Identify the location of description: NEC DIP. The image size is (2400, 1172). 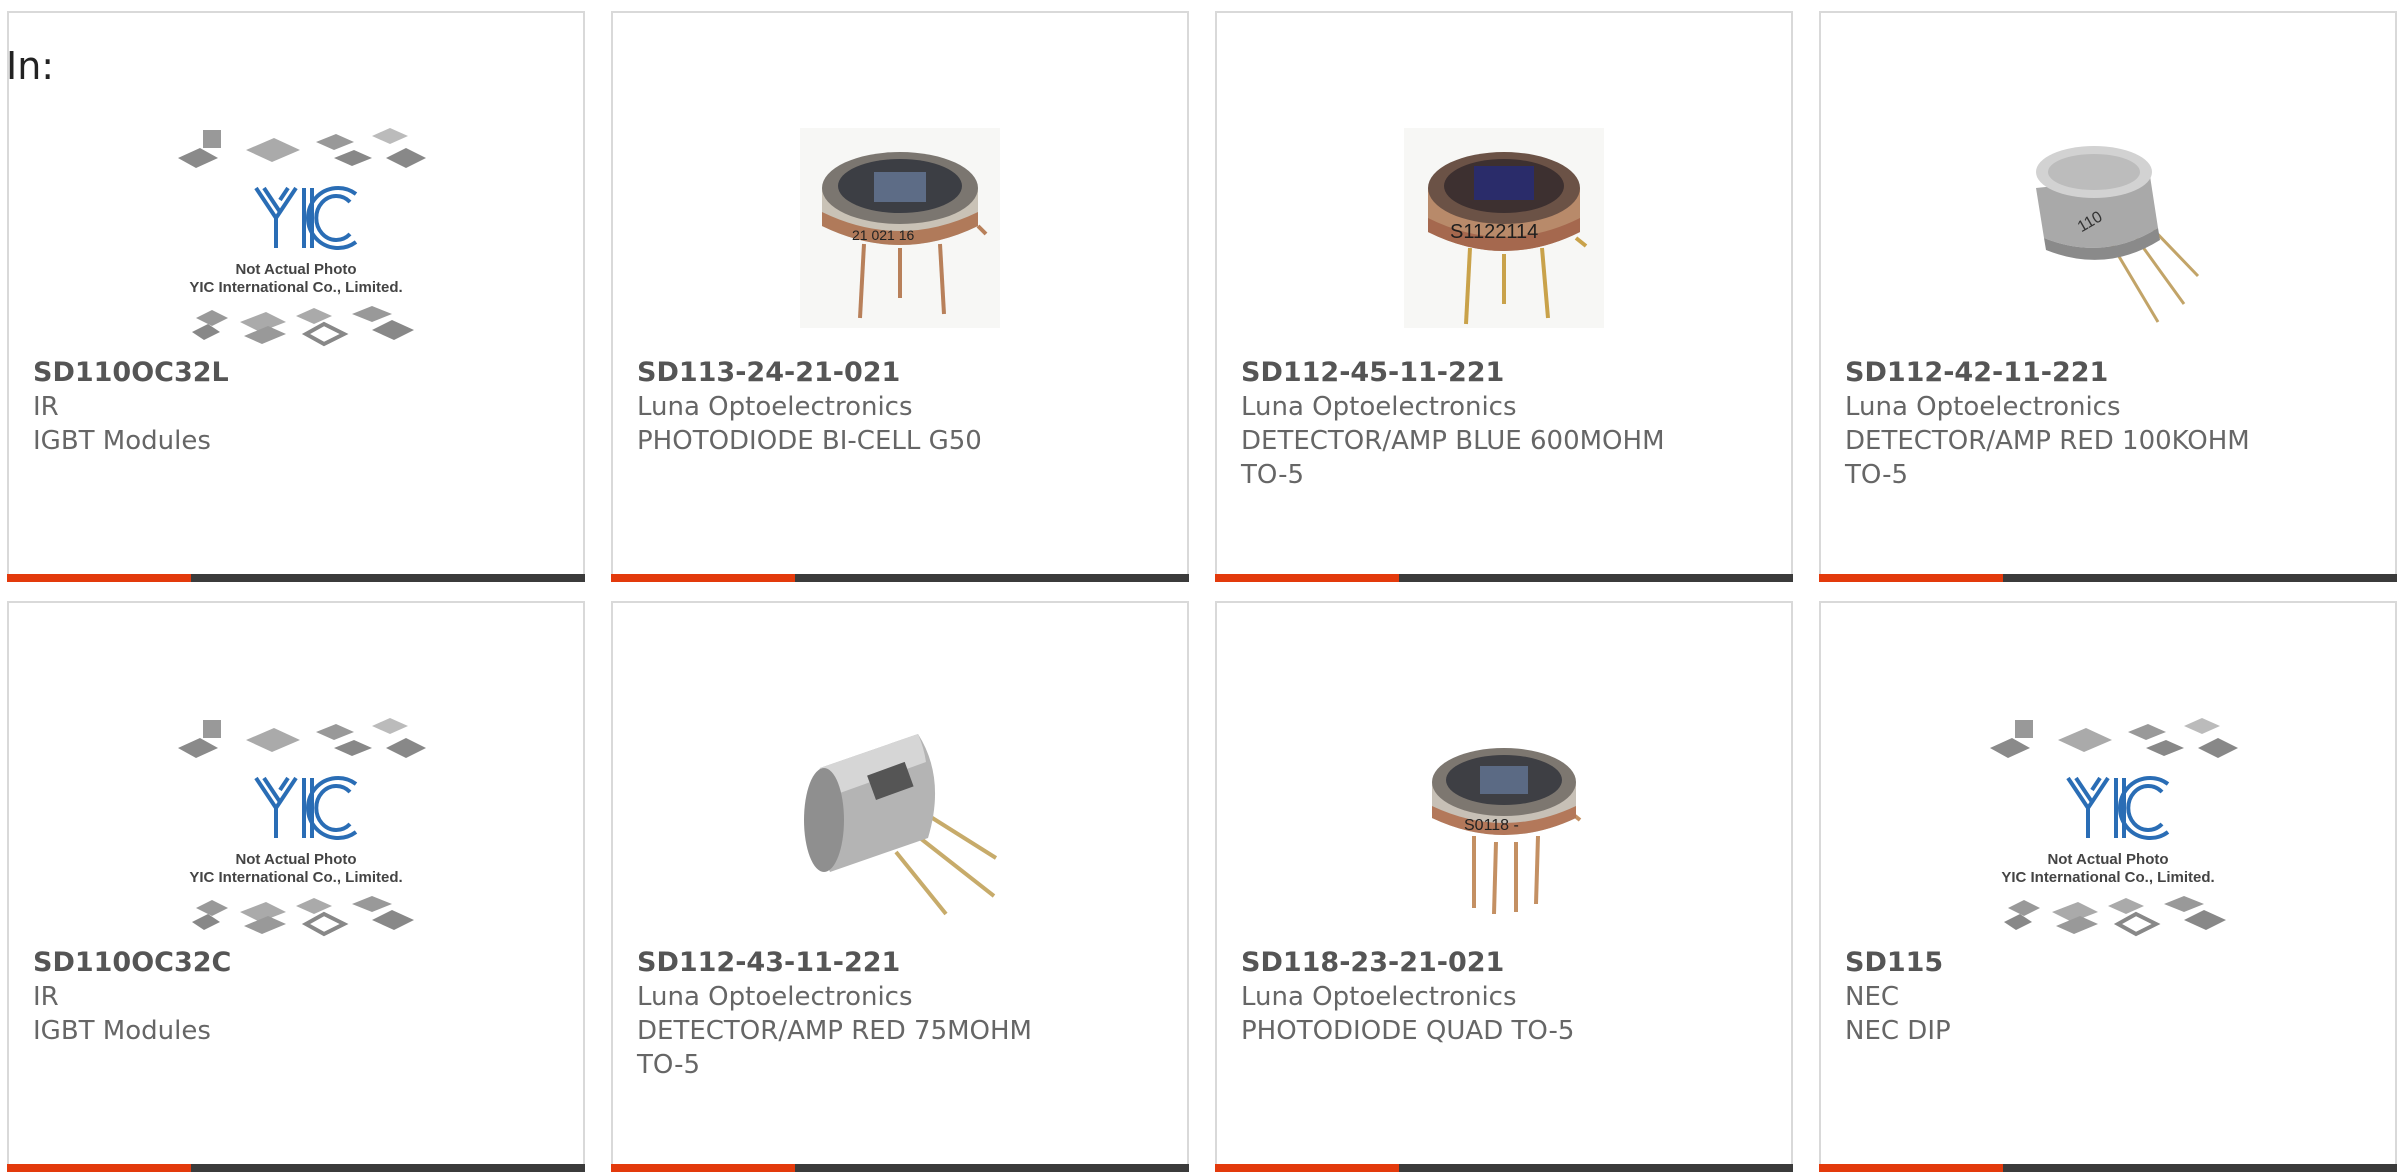
(1898, 1031).